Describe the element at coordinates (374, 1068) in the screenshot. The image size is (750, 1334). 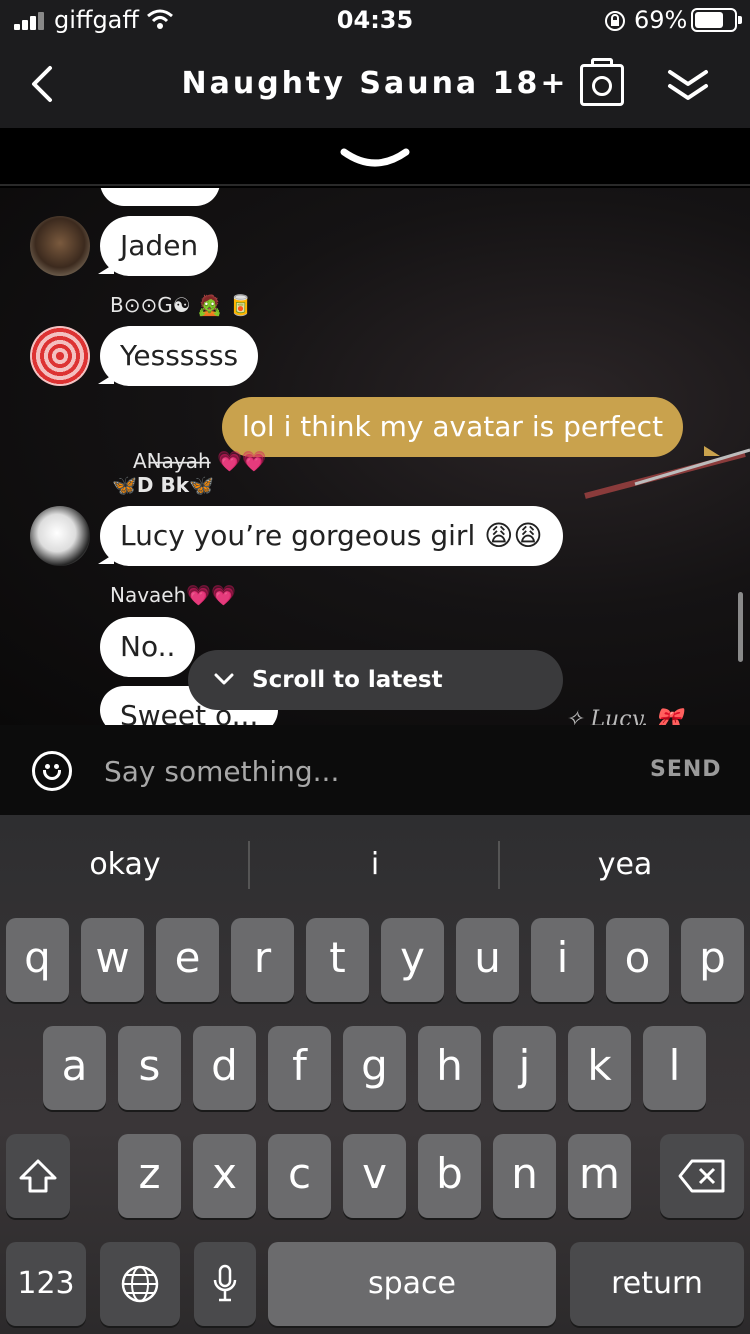
I see `key-g: g` at that location.